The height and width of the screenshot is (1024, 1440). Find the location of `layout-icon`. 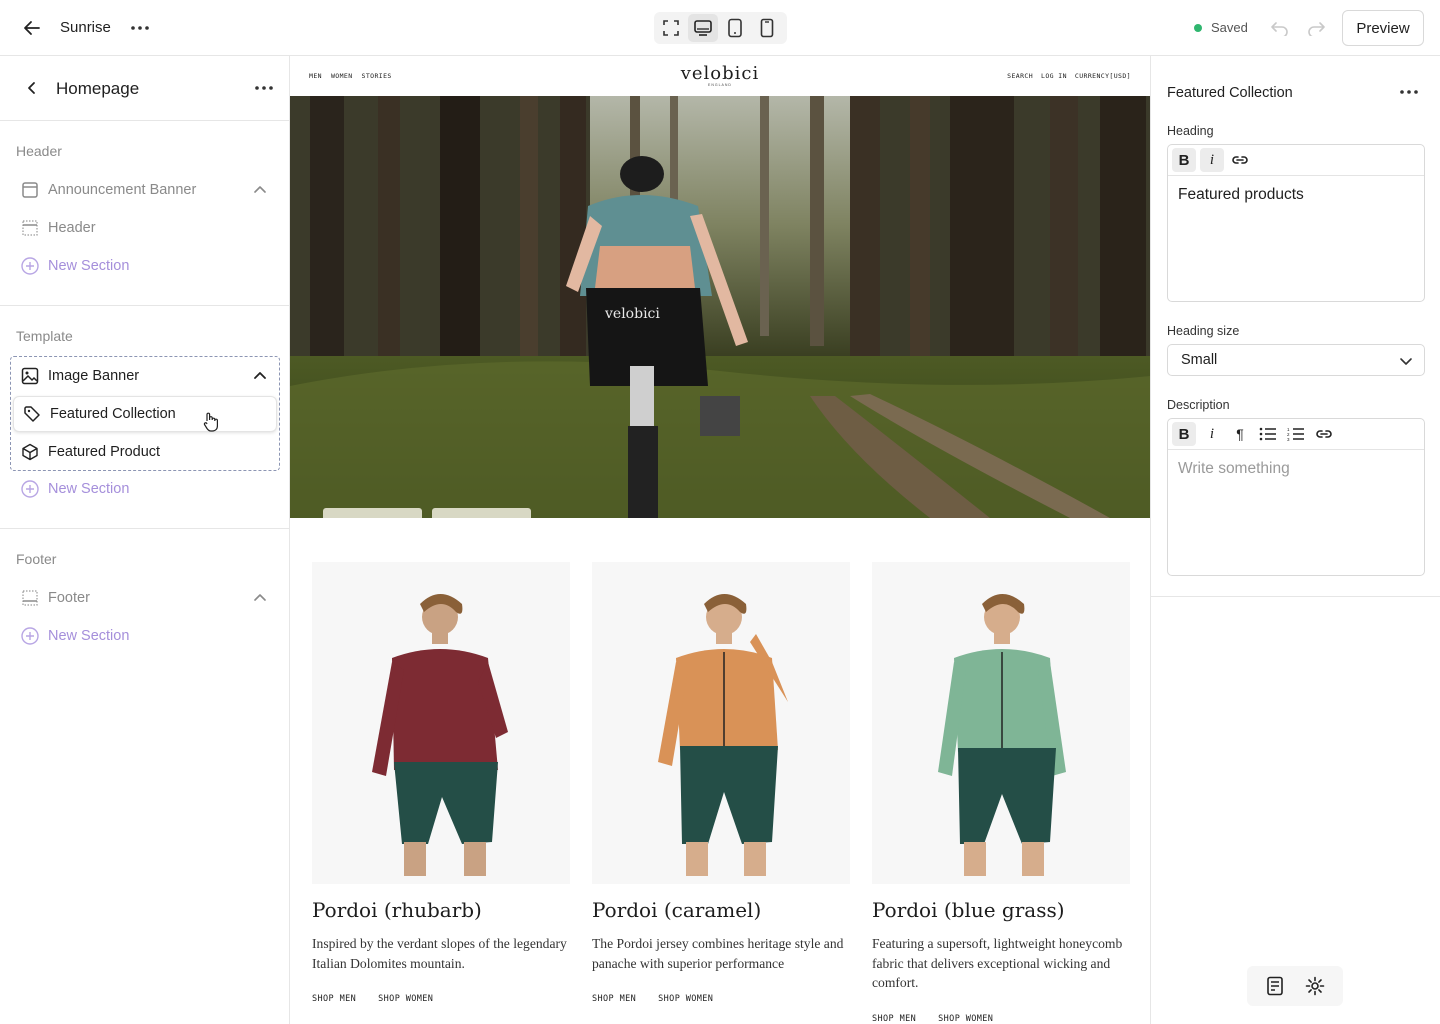

layout-icon is located at coordinates (30, 190).